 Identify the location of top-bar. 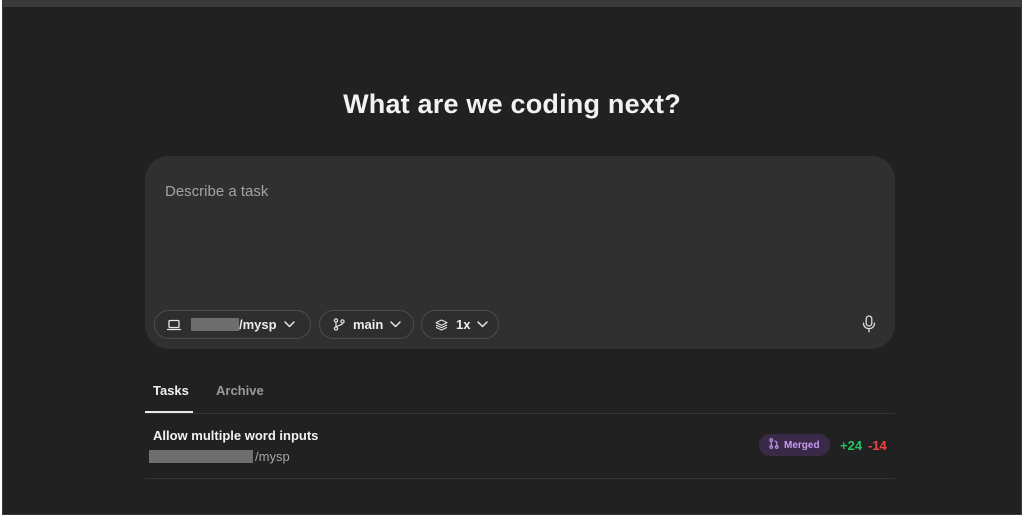
(512, 4).